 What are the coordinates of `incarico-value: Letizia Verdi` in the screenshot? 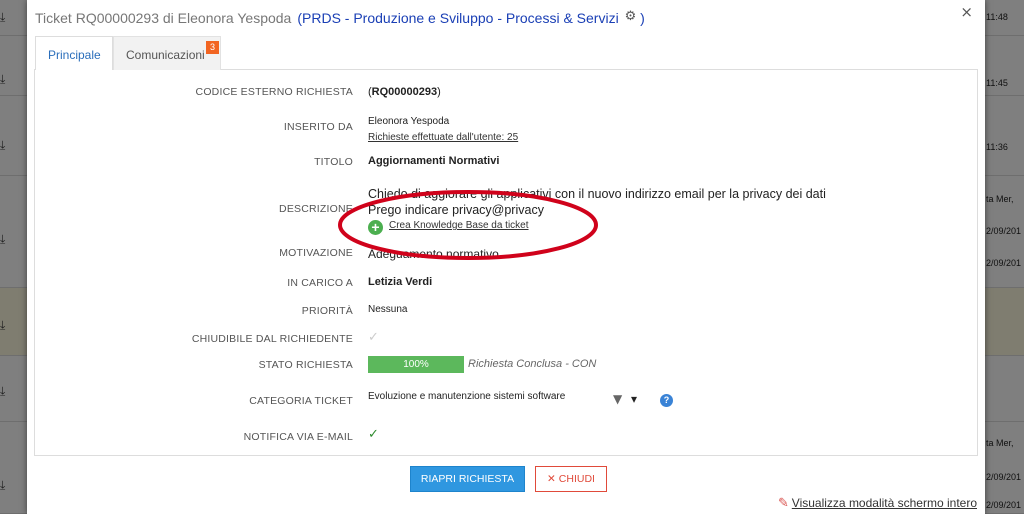 It's located at (400, 282).